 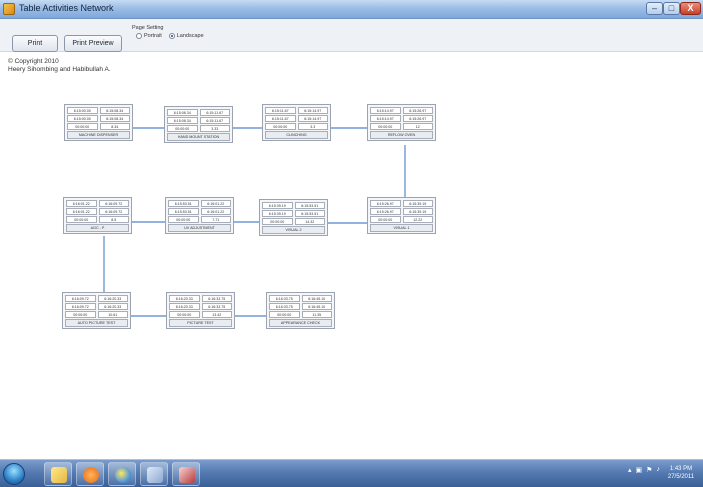 I want to click on node-cell: 8.5, so click(x=113, y=219).